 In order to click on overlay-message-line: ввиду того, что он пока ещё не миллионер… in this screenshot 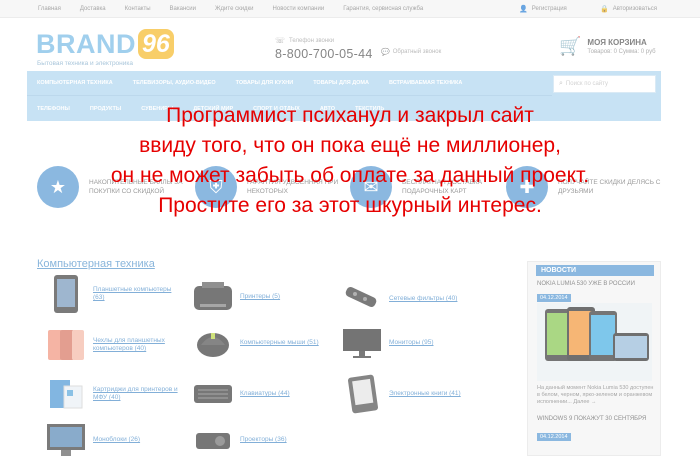, I will do `click(350, 145)`.